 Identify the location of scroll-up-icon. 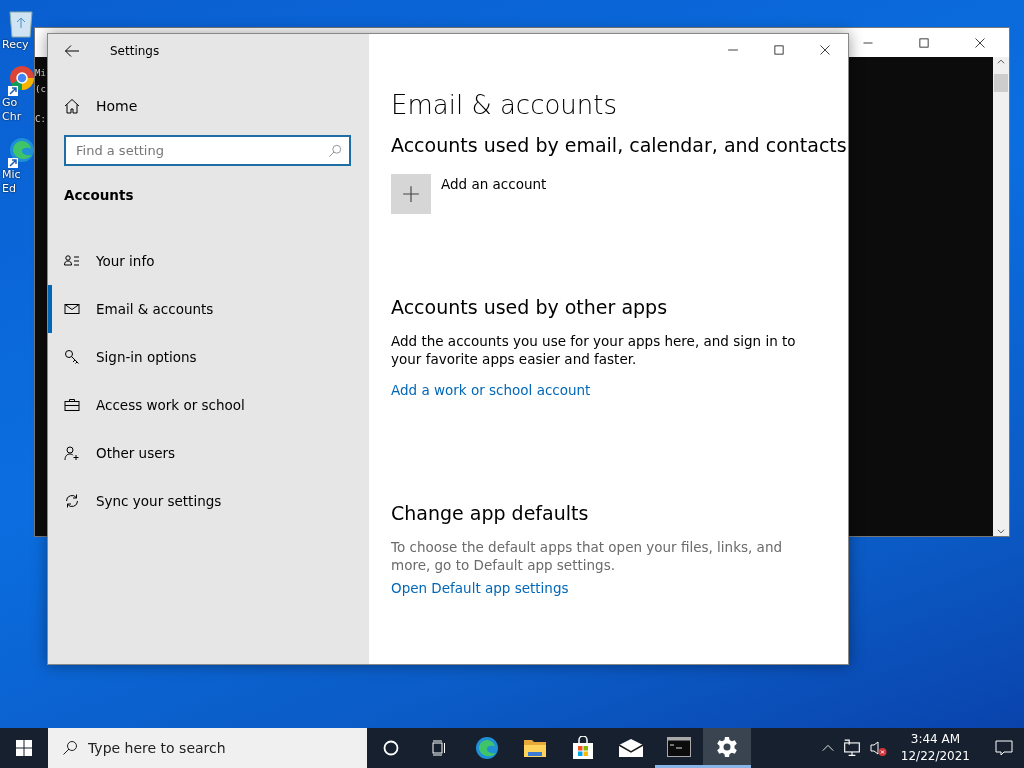
(1001, 62).